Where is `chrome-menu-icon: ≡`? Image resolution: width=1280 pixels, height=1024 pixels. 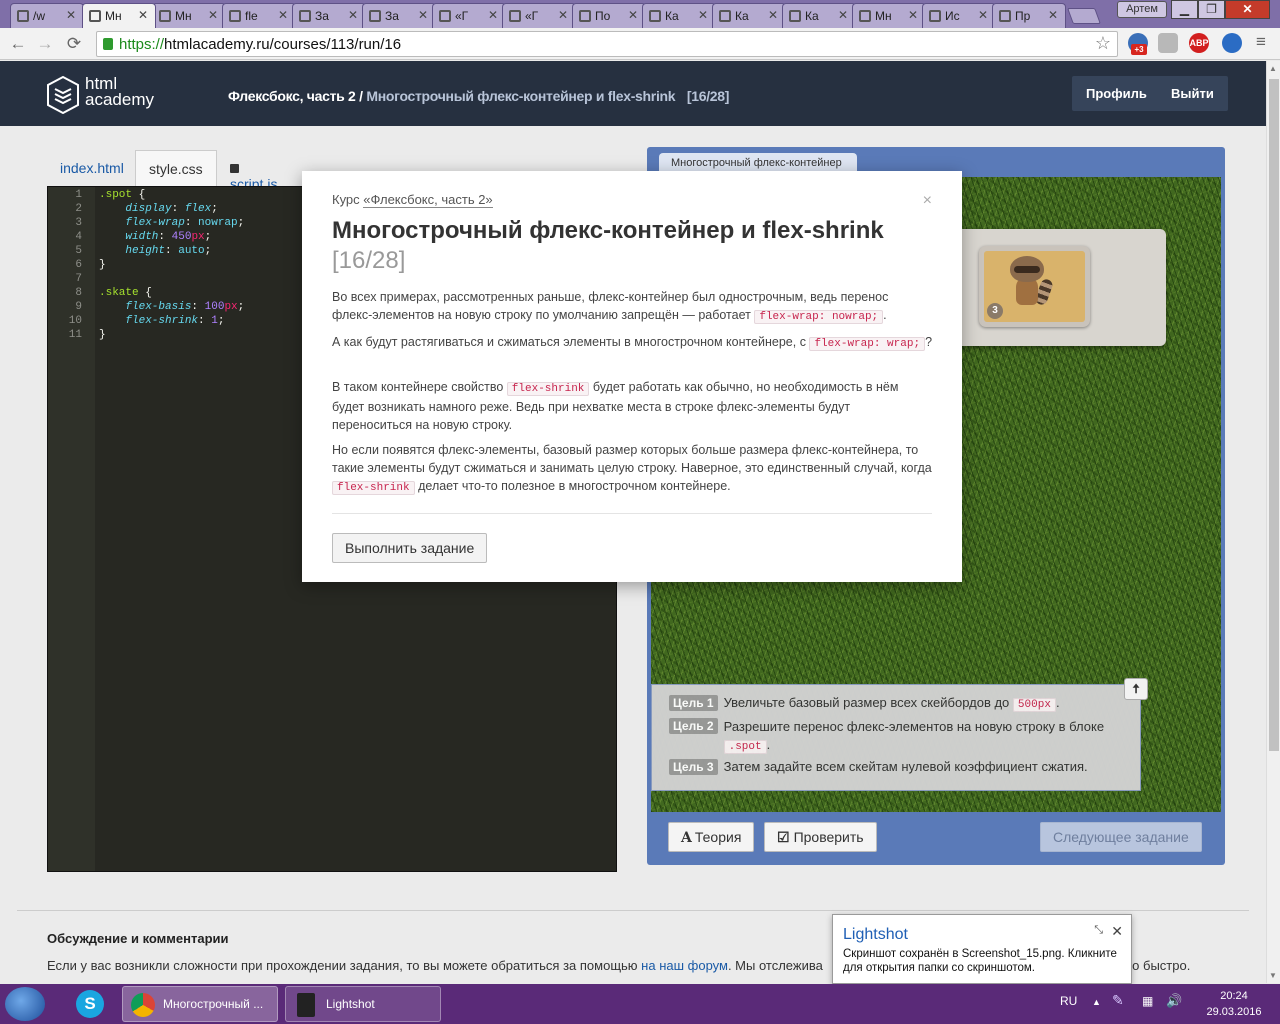
chrome-menu-icon: ≡ is located at coordinates (1261, 42).